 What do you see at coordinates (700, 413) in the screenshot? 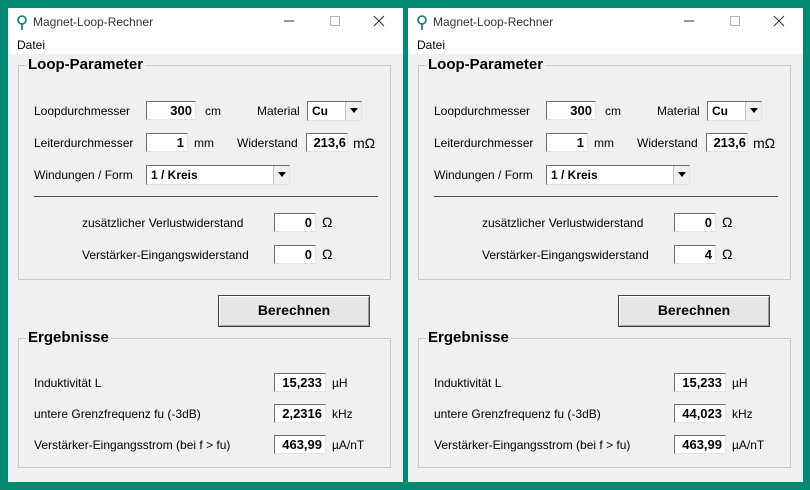
I see `cutoff-value: 44,023` at bounding box center [700, 413].